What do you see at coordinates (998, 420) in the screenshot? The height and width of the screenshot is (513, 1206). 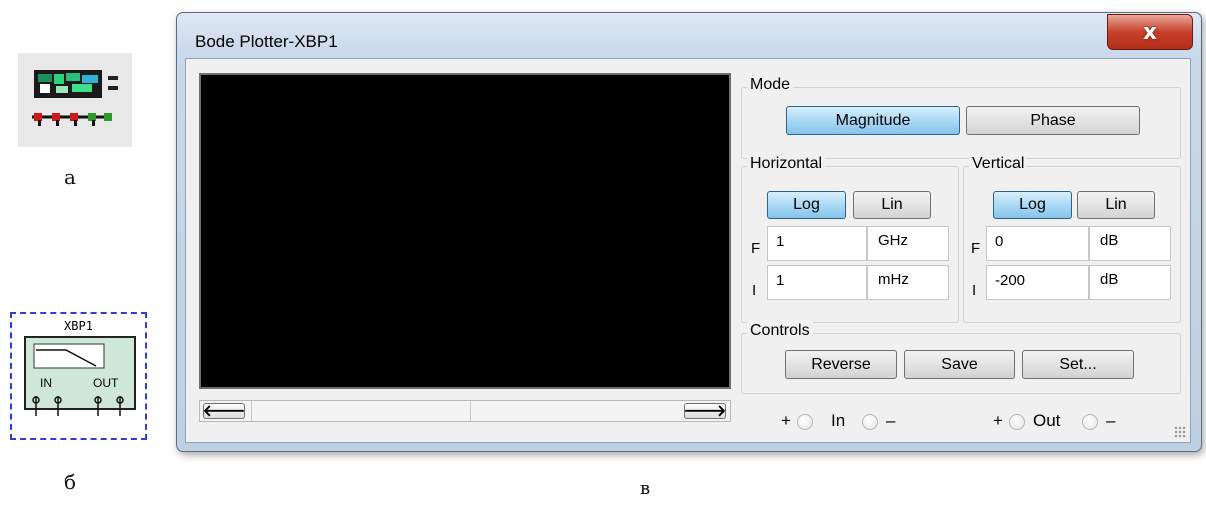 I see `out-plus-label: +` at bounding box center [998, 420].